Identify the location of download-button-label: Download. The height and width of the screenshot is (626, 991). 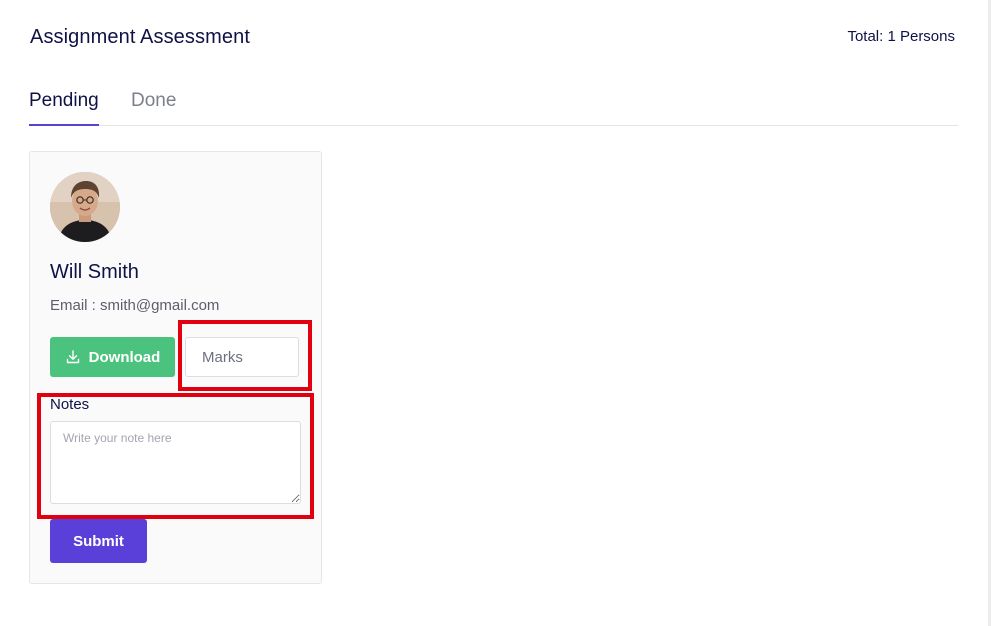
(124, 357).